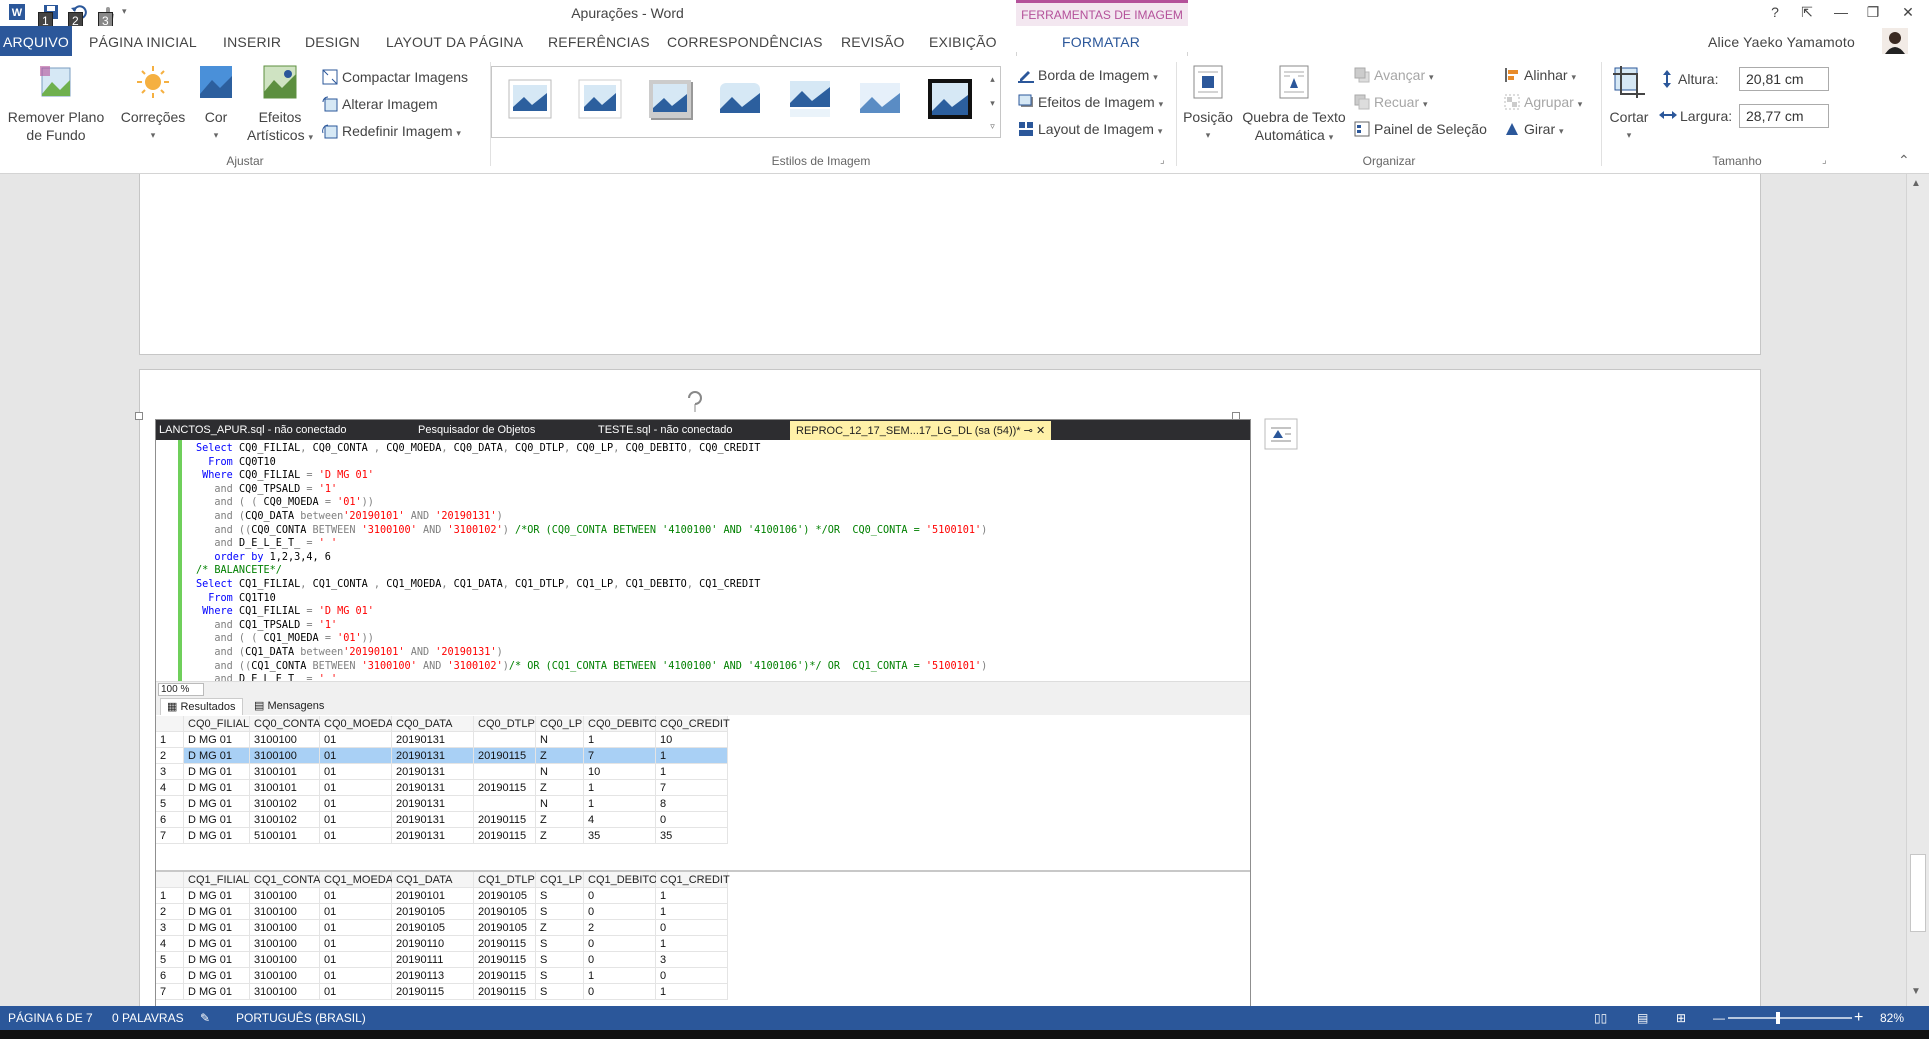  I want to click on language: PORTUGUÊS (BRASIL), so click(301, 1018).